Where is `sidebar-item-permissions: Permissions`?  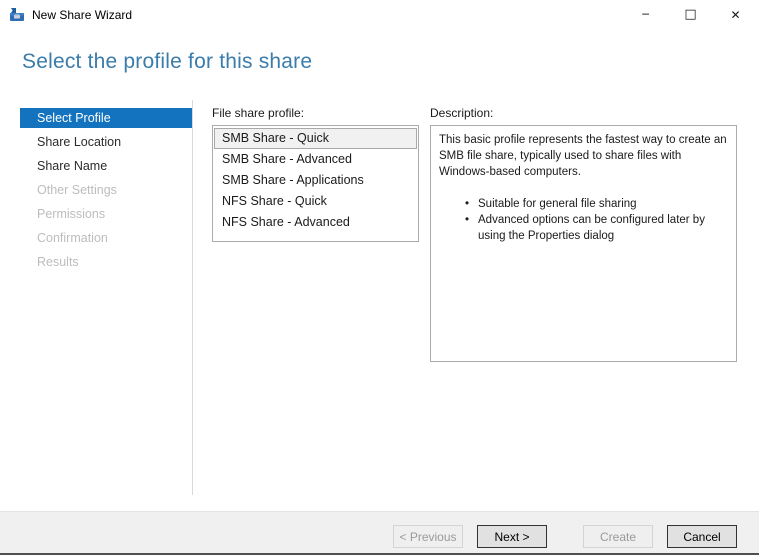
sidebar-item-permissions: Permissions is located at coordinates (106, 214).